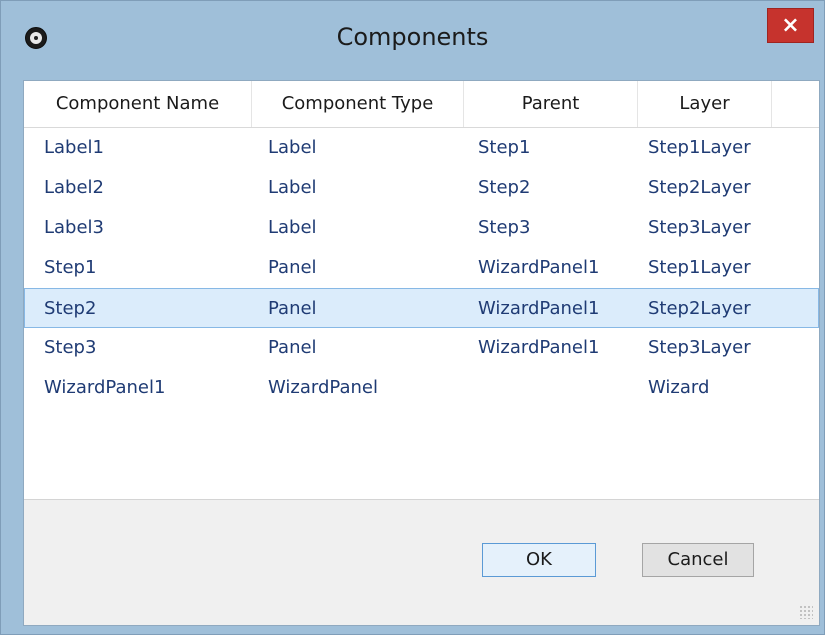 This screenshot has width=825, height=635. Describe the element at coordinates (679, 387) in the screenshot. I see `layer-cell: Wizard` at that location.